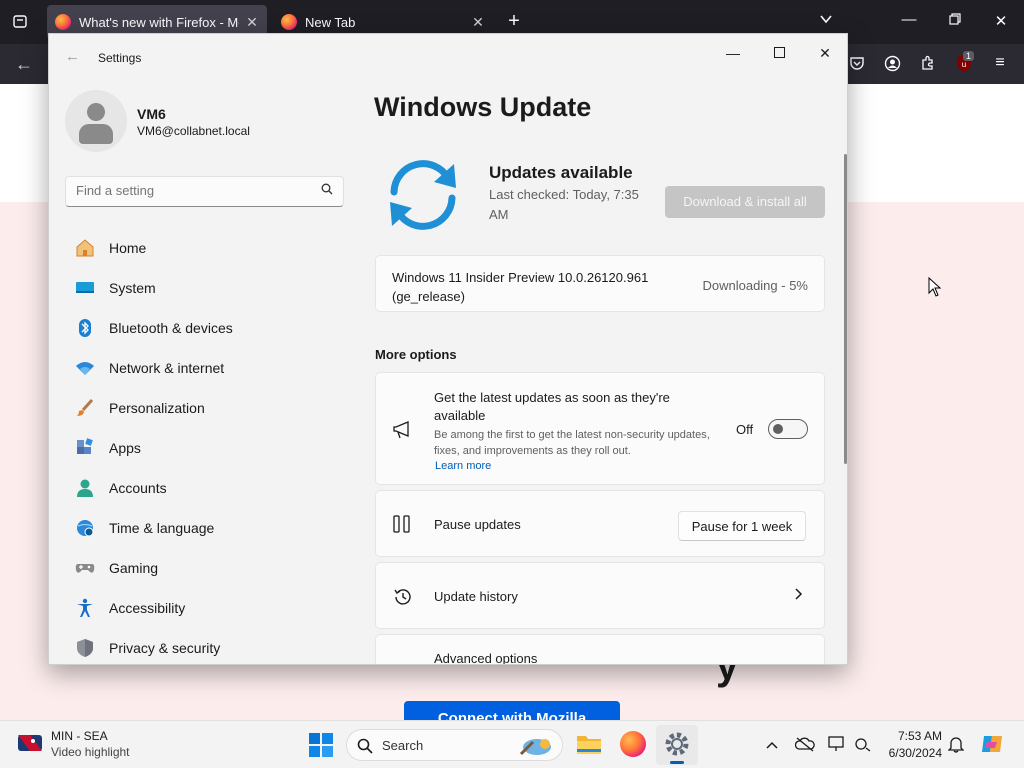  Describe the element at coordinates (914, 736) in the screenshot. I see `clock-time: 7:53 AM` at that location.